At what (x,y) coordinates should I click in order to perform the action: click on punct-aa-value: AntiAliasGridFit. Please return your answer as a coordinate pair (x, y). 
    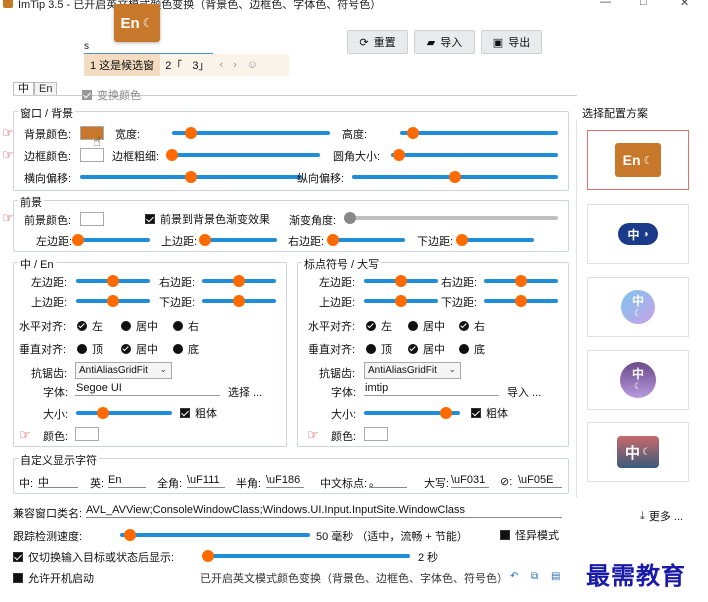
    Looking at the image, I should click on (402, 370).